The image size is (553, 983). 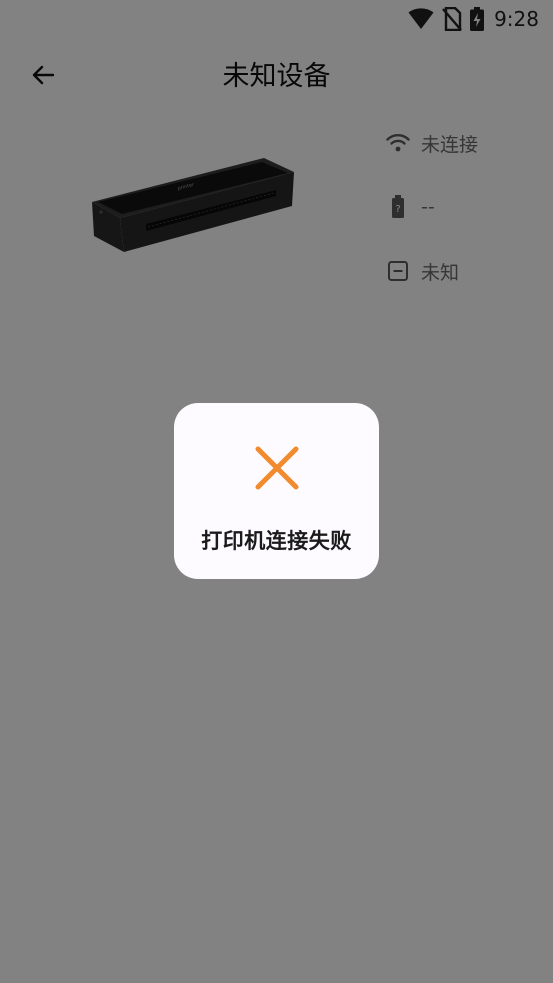 I want to click on connection-failed-dialog: 打印机连接失败, so click(x=276, y=491).